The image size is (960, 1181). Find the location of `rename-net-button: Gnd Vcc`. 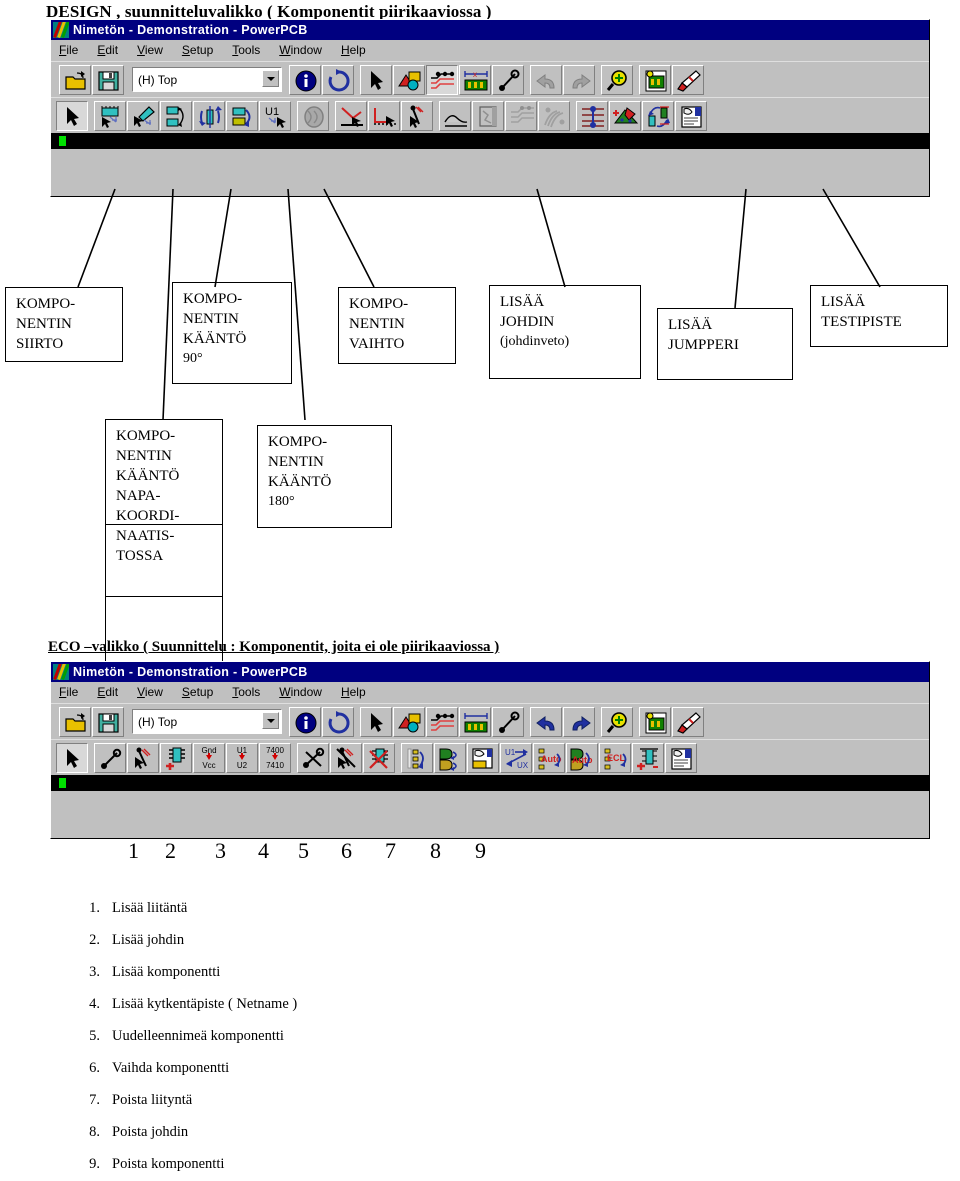

rename-net-button: Gnd Vcc is located at coordinates (209, 757).